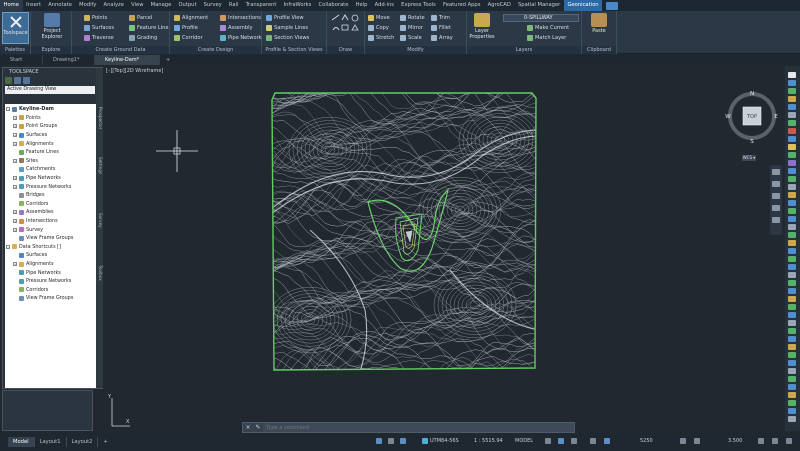 The height and width of the screenshot is (451, 800). I want to click on layout-tab-layout2: Layout2, so click(83, 442).